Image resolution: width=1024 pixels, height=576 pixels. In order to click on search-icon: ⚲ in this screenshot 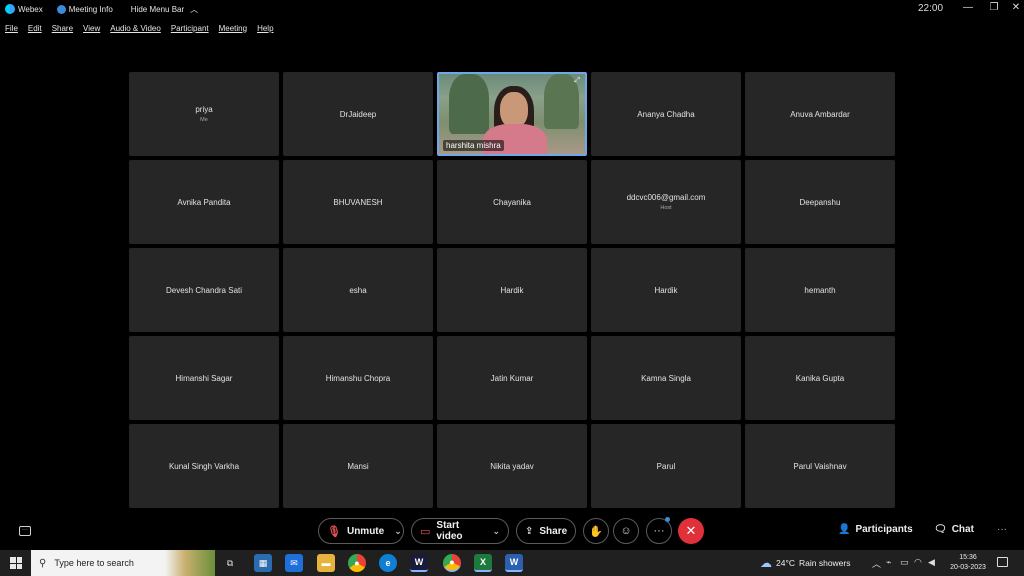, I will do `click(43, 563)`.